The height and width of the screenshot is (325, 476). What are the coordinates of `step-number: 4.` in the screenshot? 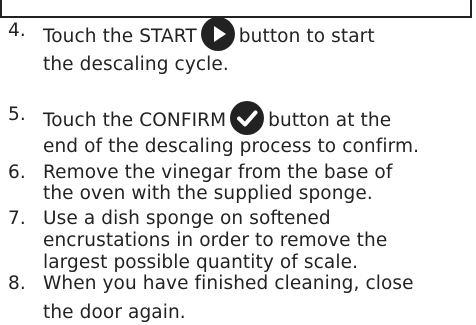 It's located at (17, 30).